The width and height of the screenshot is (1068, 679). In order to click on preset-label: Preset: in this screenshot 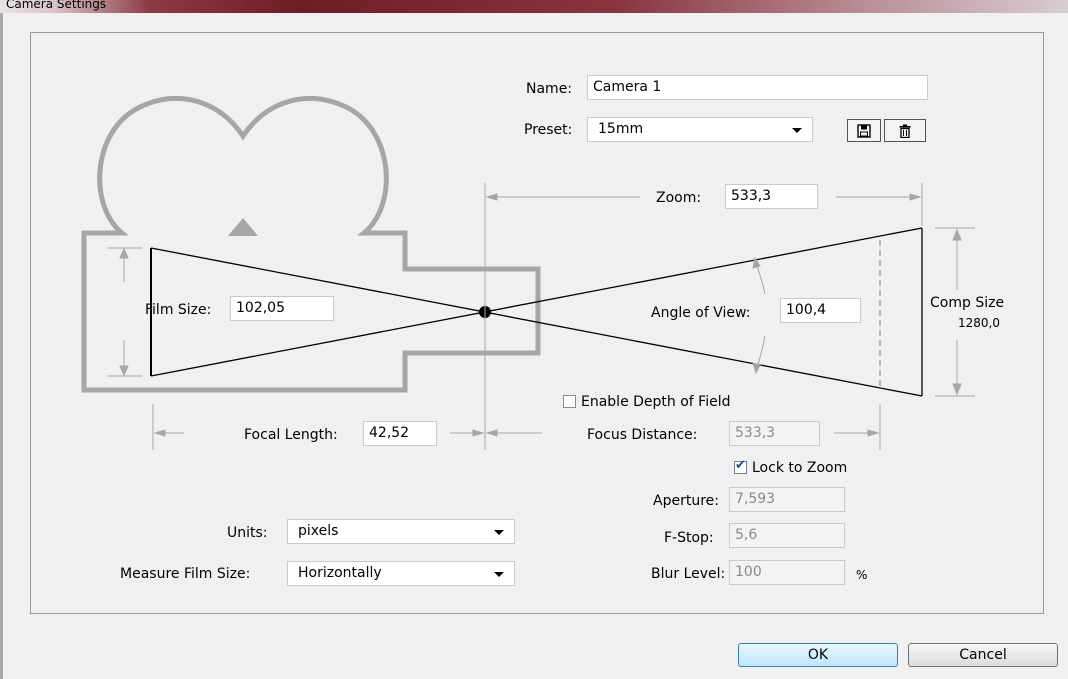, I will do `click(548, 130)`.